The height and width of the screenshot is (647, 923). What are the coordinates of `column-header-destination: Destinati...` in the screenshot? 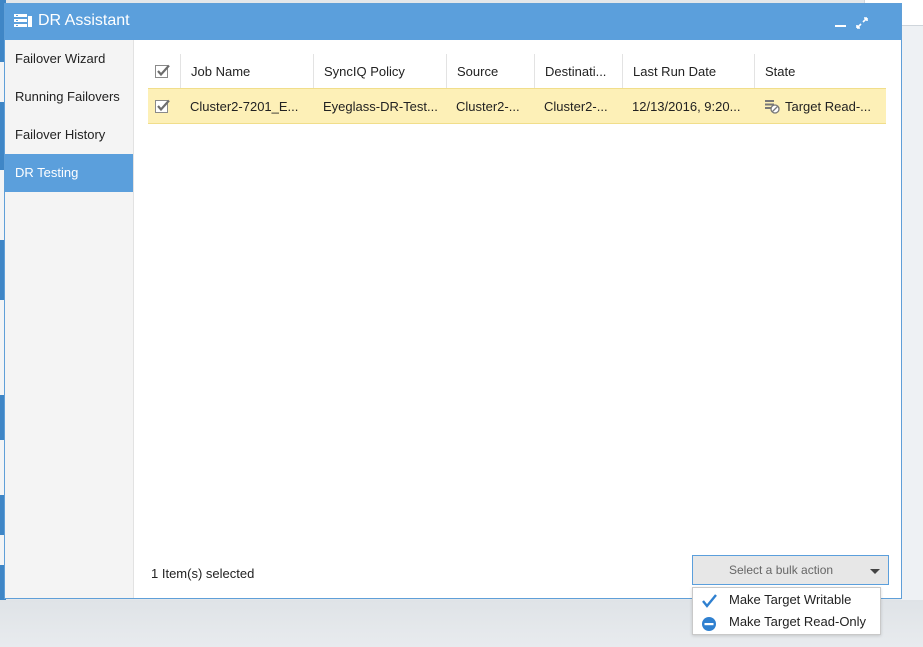 It's located at (578, 71).